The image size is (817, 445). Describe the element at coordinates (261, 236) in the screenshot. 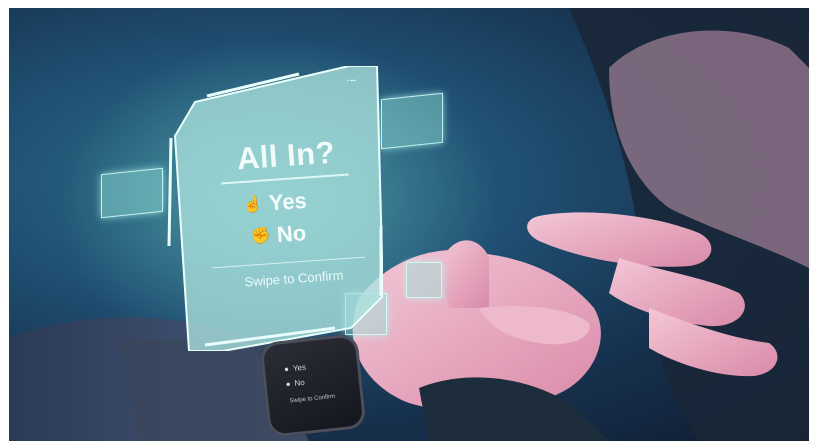

I see `hand-fist-icon: ✊` at that location.